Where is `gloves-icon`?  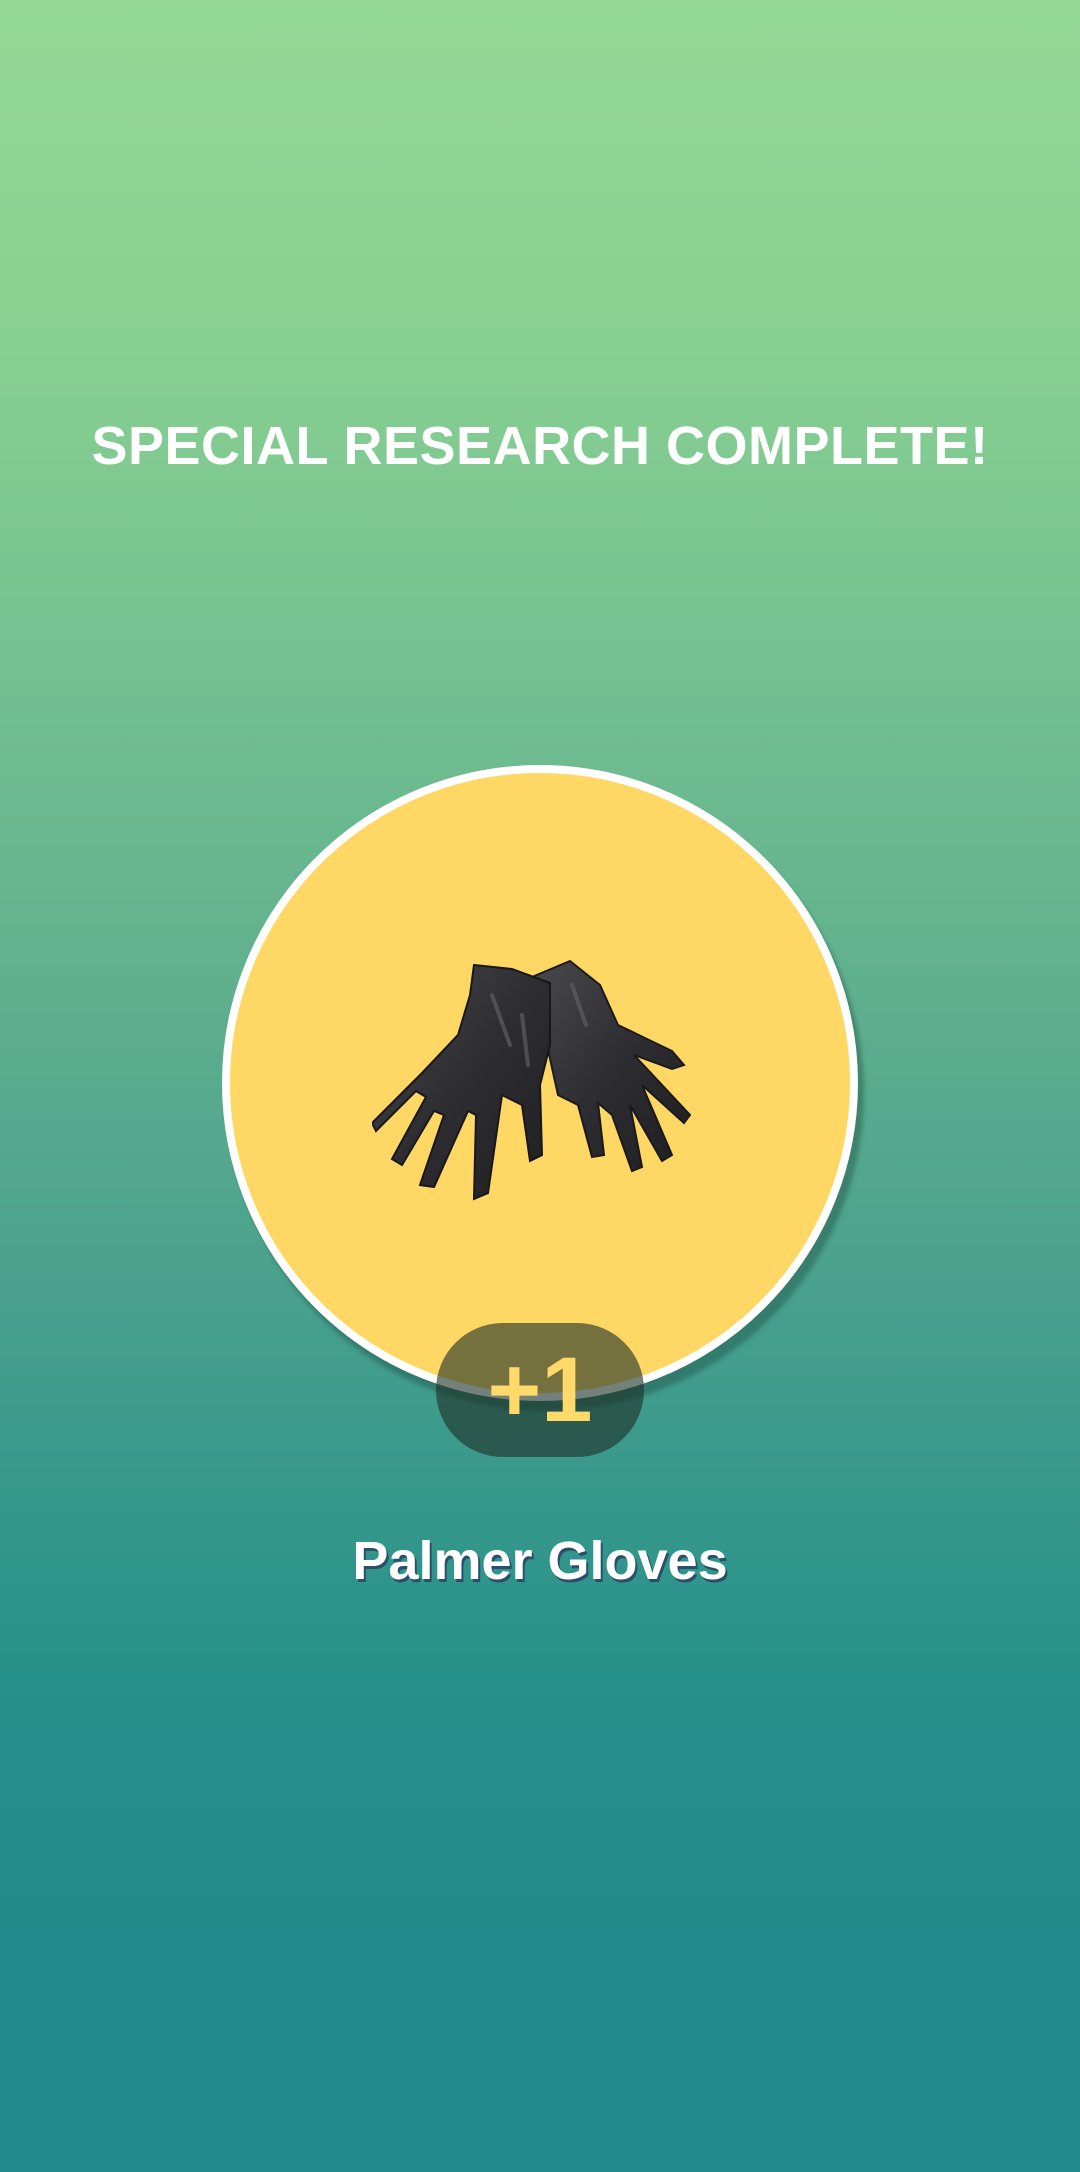 gloves-icon is located at coordinates (532, 1080).